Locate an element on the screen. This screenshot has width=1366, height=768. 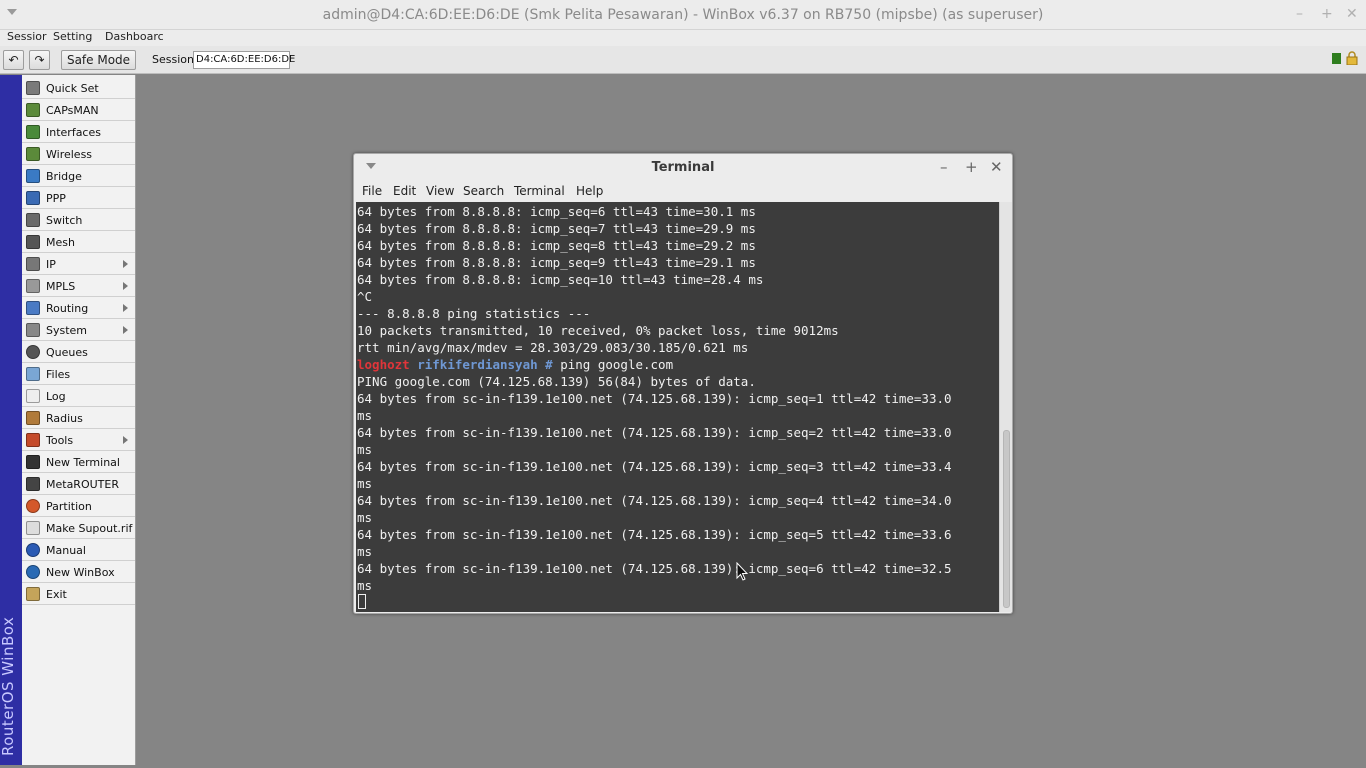
sidebar-item-make-supout-rif: Make Supout.rif is located at coordinates (78, 528).